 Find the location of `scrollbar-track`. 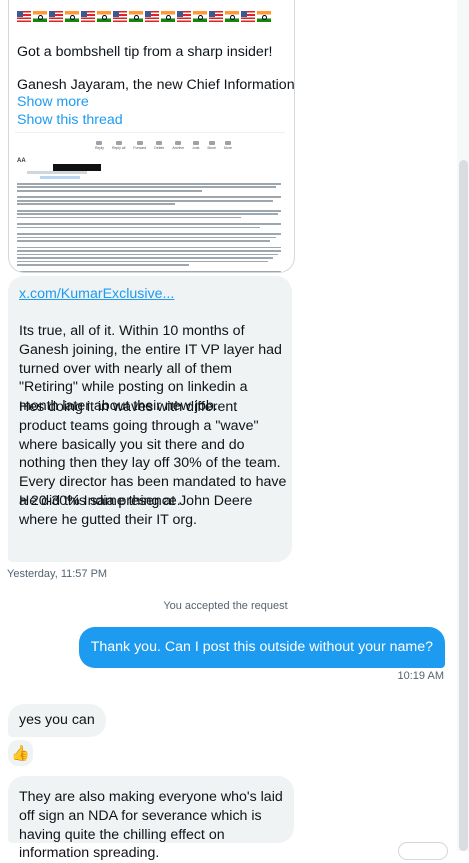

scrollbar-track is located at coordinates (463, 425).